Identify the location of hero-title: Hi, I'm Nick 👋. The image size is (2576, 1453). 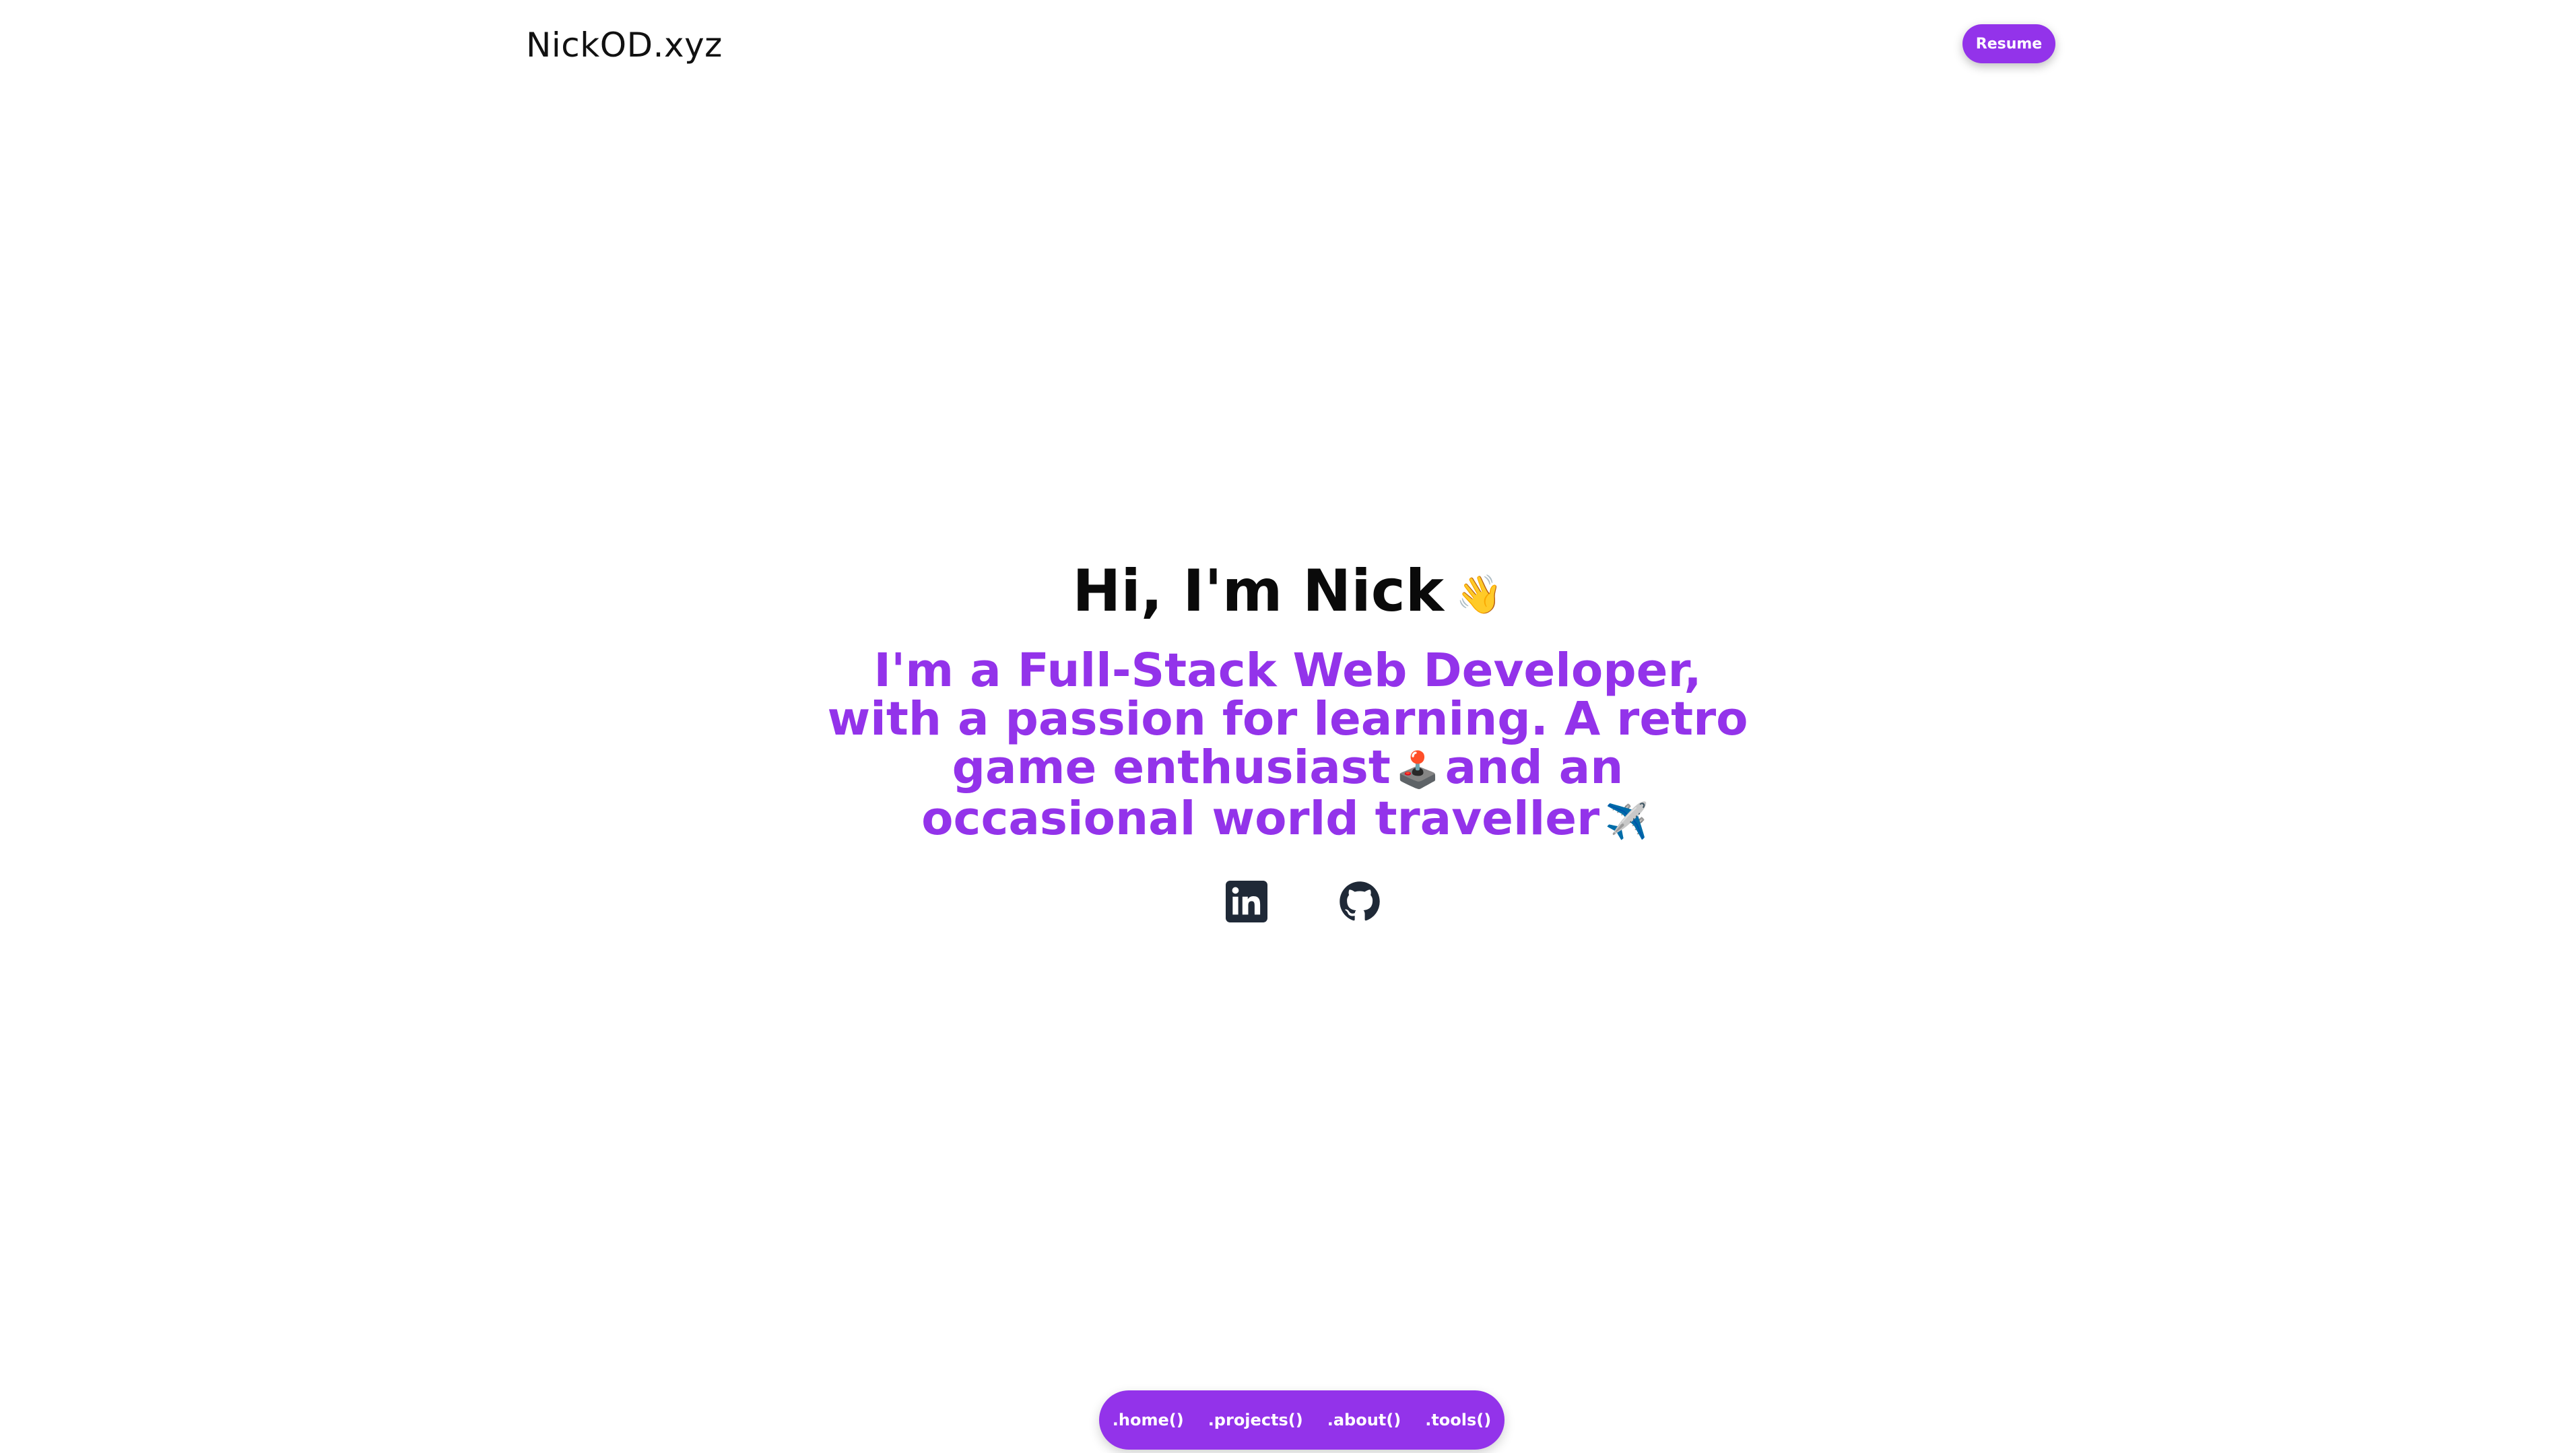
(1287, 591).